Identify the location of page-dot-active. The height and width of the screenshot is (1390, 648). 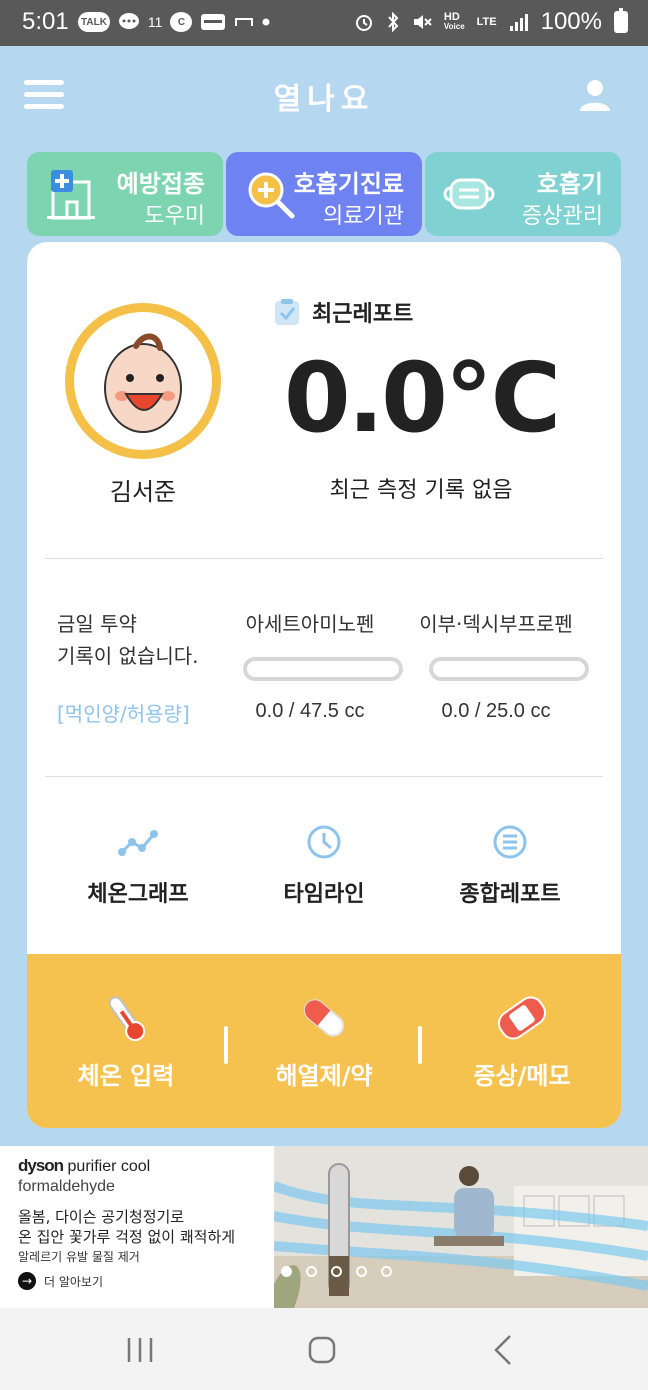
(286, 1271).